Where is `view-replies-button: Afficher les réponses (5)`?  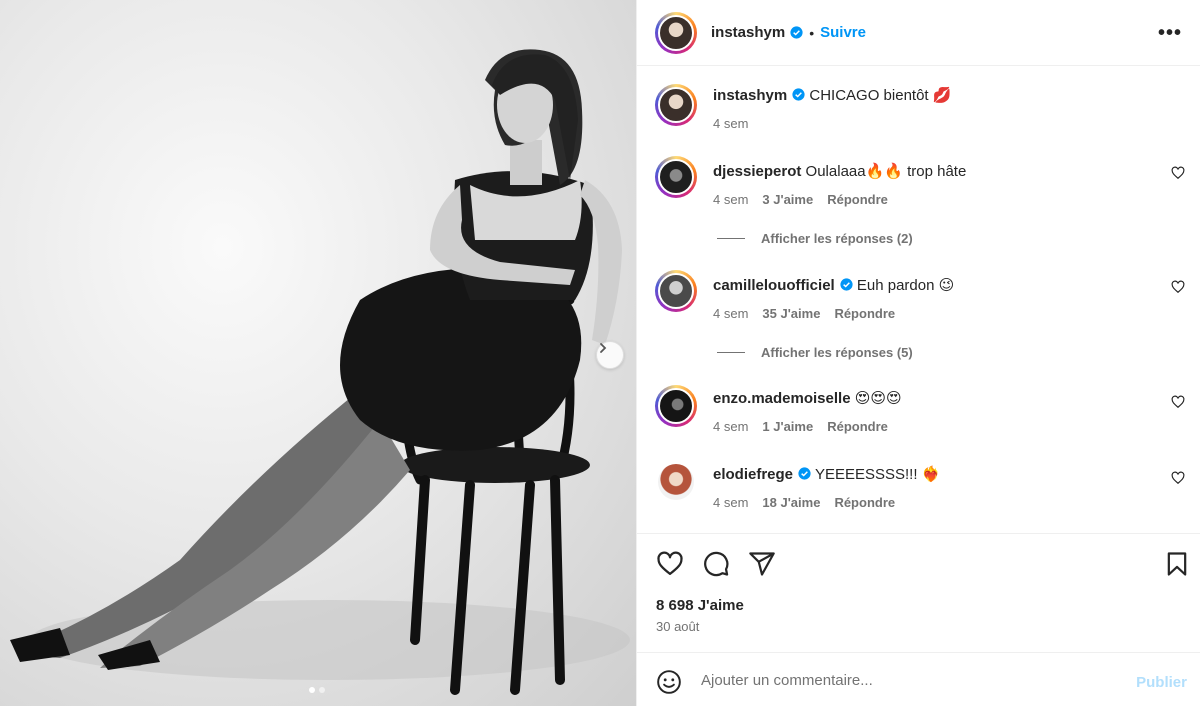
view-replies-button: Afficher les réponses (5) is located at coordinates (815, 352).